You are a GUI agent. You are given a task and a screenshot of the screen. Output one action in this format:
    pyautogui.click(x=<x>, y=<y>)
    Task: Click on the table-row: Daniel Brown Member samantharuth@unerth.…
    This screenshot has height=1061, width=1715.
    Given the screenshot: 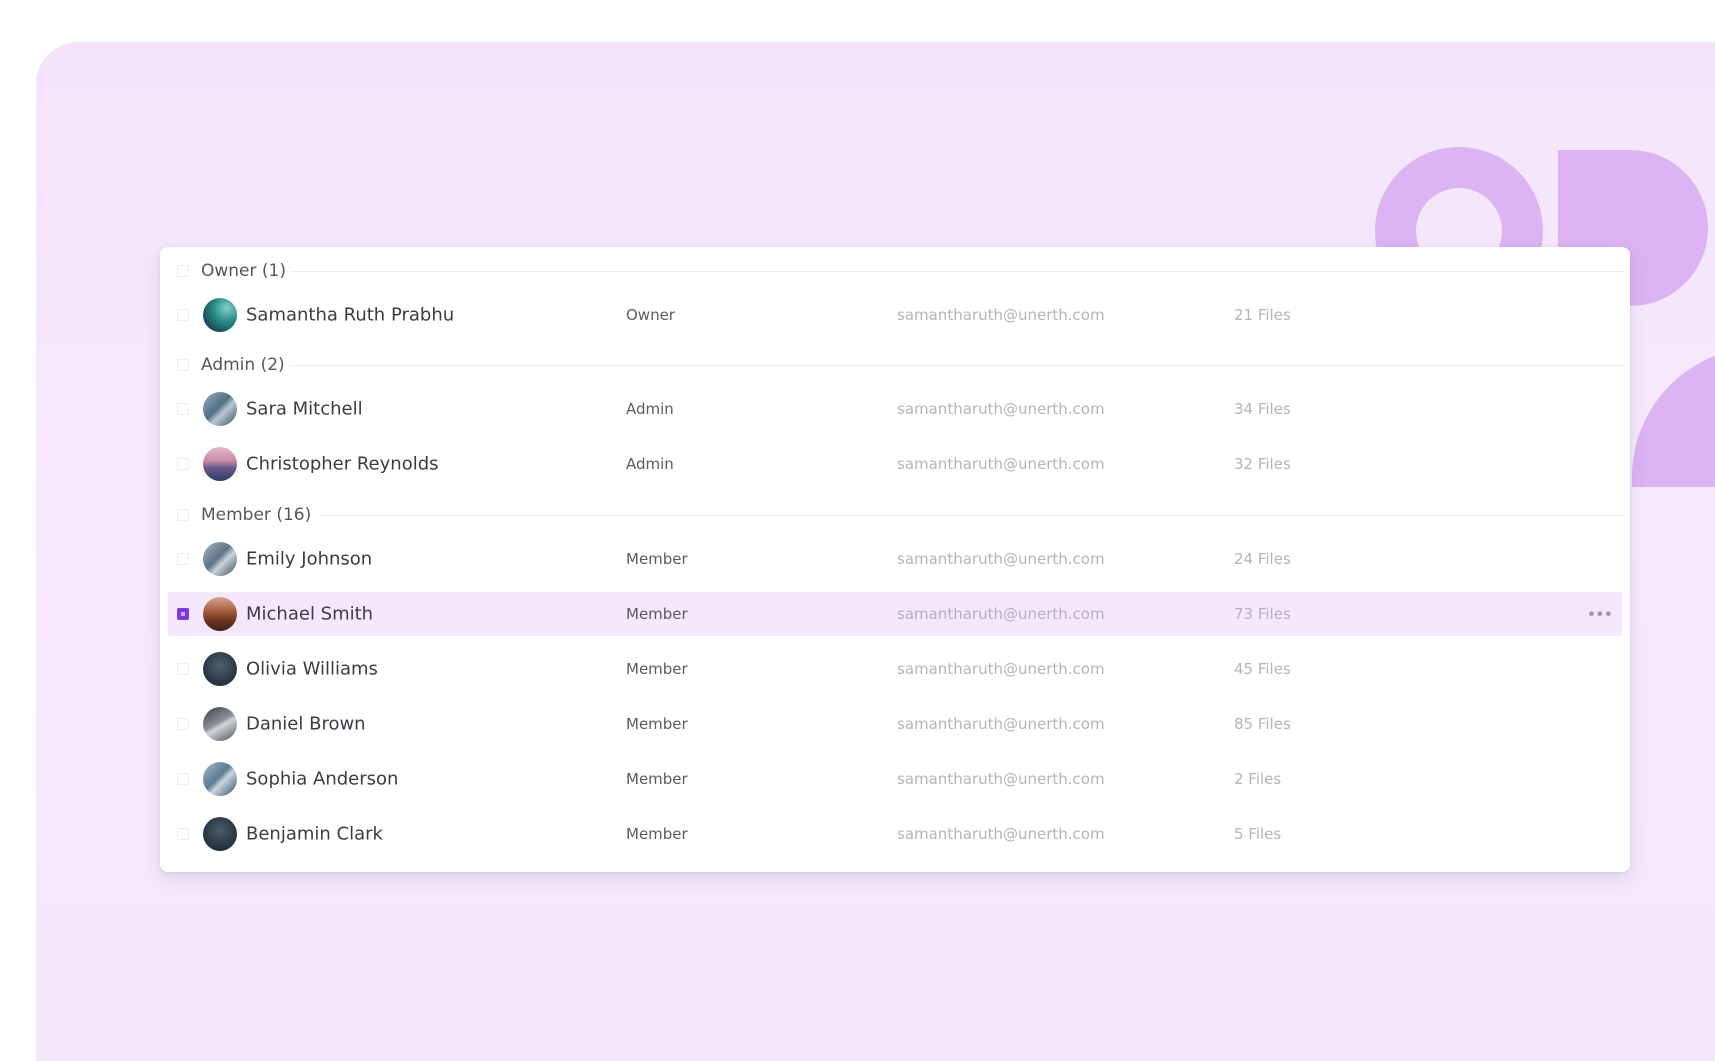 What is the action you would take?
    pyautogui.click(x=895, y=724)
    